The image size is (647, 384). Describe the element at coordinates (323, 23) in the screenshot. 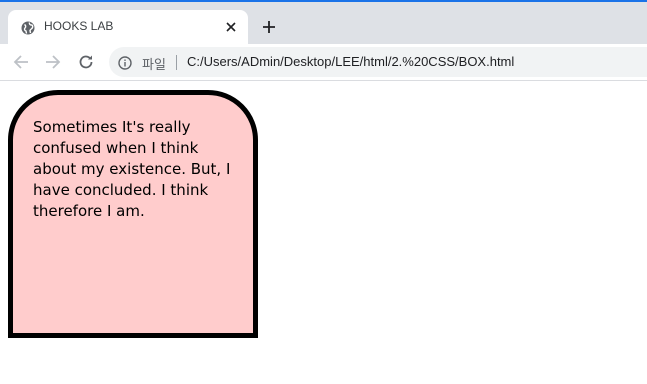

I see `tab-strip: HOOKS LAB` at that location.